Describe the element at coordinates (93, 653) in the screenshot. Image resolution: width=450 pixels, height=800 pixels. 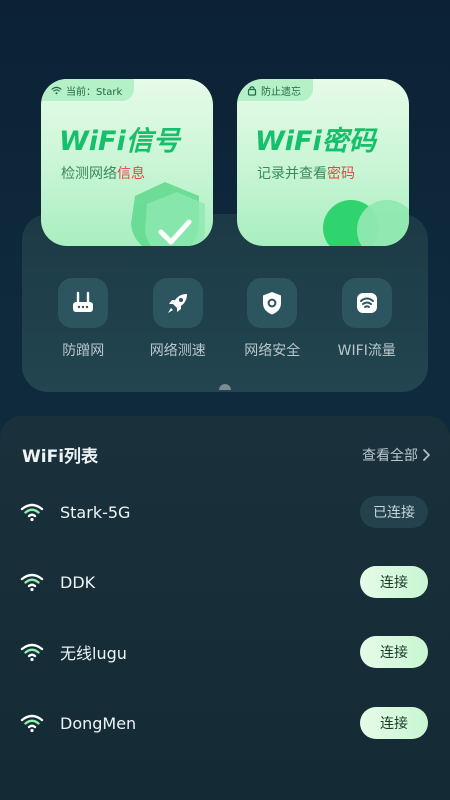
I see `wifi-ssid: 无线lugu` at that location.